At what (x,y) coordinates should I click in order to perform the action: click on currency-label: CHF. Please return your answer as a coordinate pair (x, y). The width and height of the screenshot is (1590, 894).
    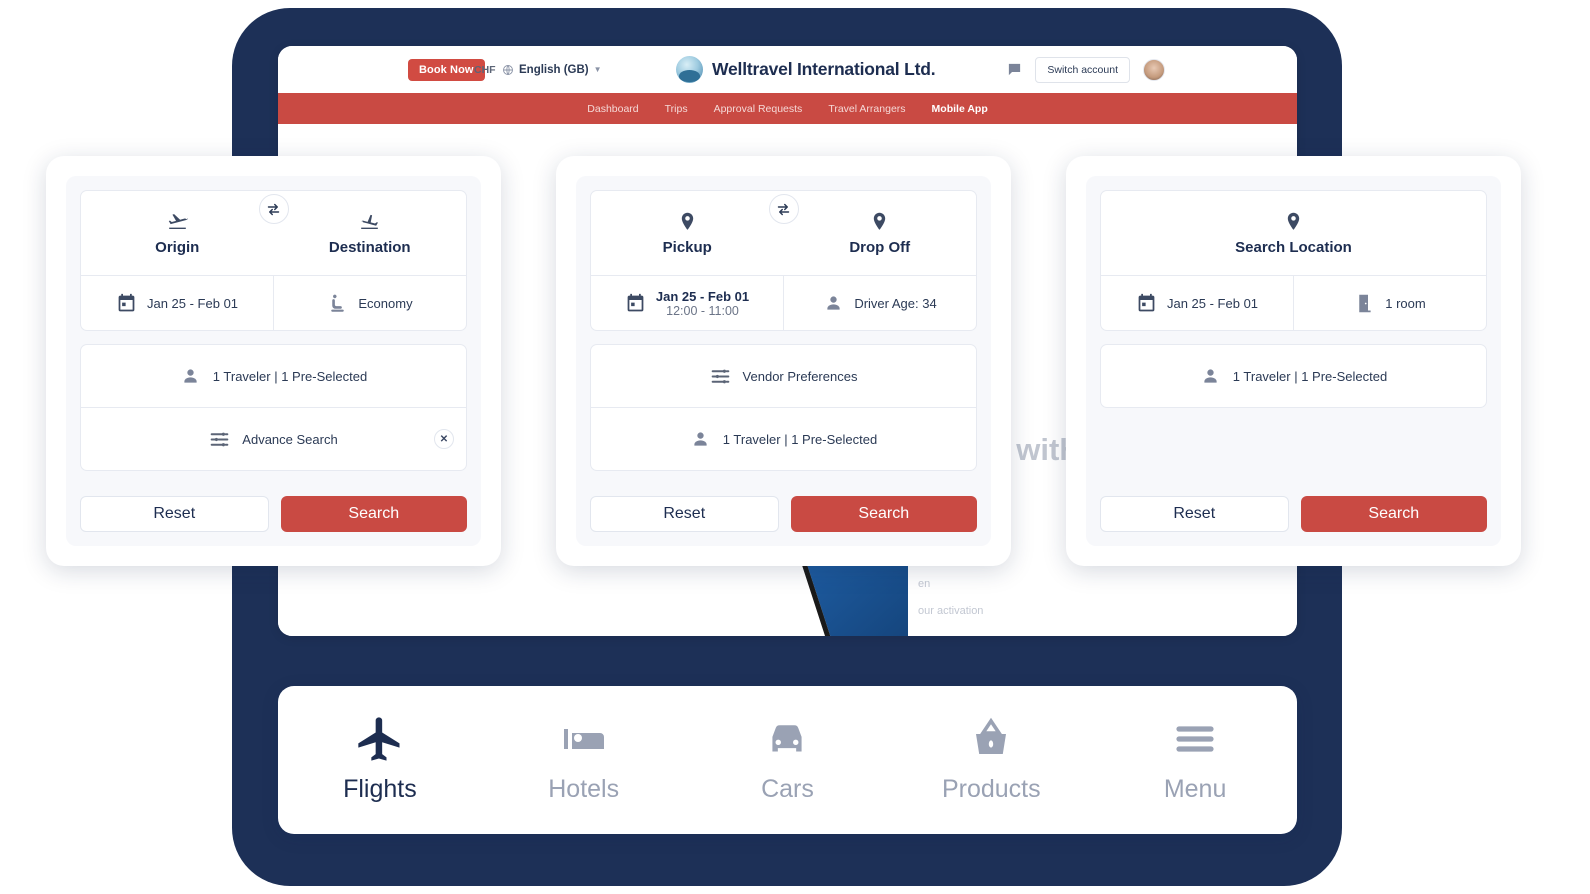
    Looking at the image, I should click on (485, 70).